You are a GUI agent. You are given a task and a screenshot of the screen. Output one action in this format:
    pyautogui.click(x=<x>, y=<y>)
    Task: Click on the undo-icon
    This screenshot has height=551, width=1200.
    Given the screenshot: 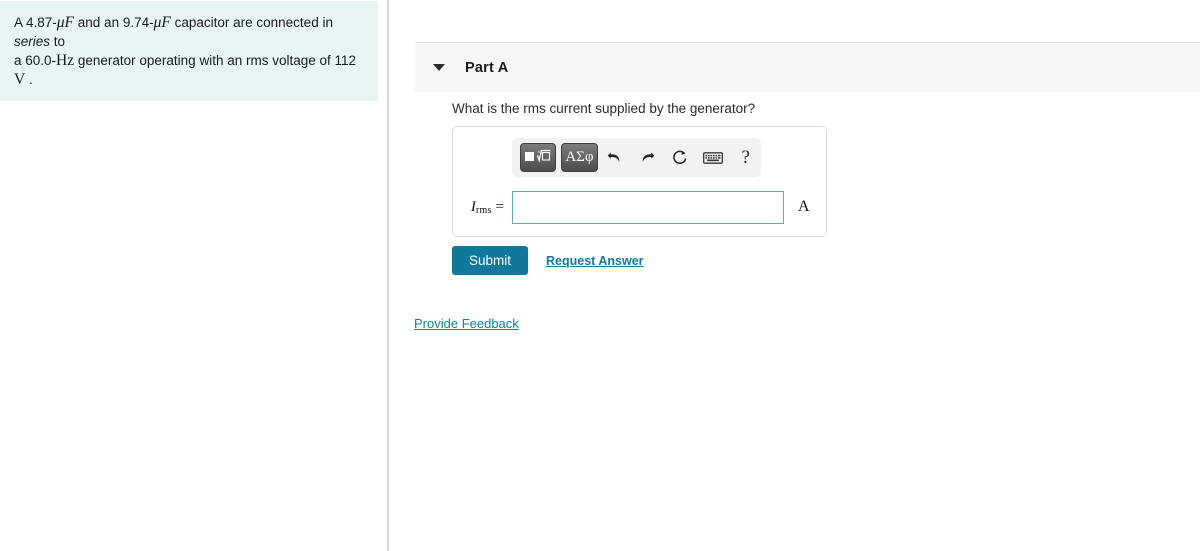 What is the action you would take?
    pyautogui.click(x=614, y=157)
    